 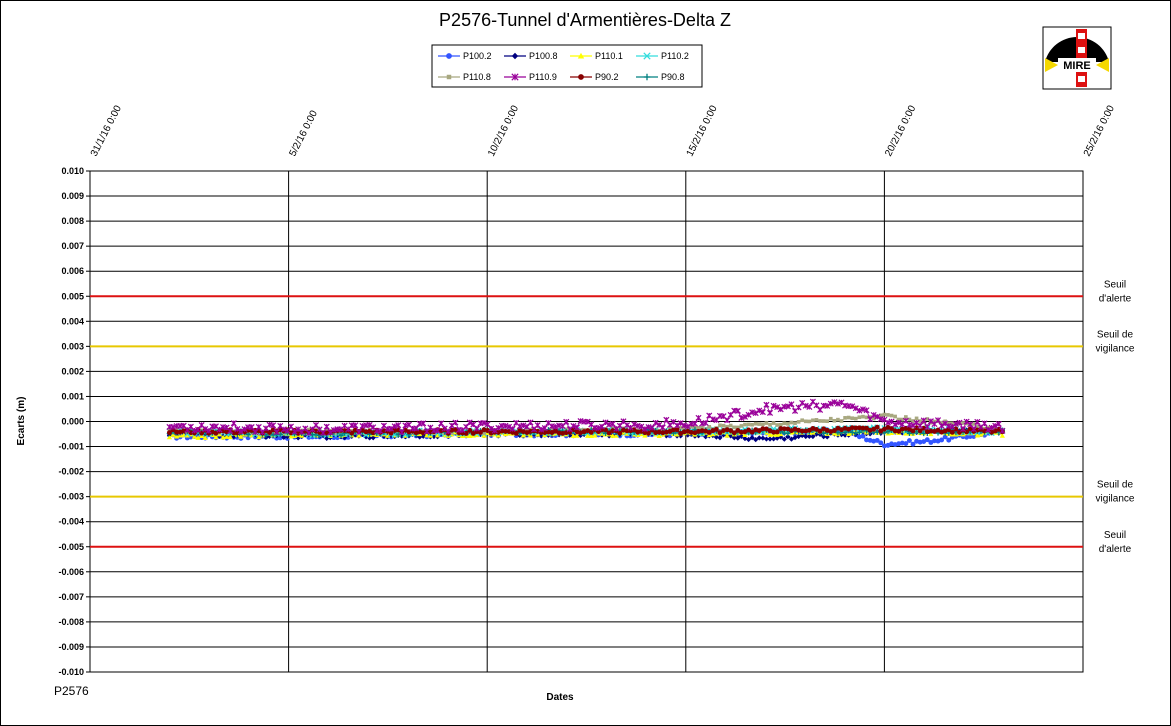 I want to click on y-tick-label: 0.009, so click(x=72, y=196).